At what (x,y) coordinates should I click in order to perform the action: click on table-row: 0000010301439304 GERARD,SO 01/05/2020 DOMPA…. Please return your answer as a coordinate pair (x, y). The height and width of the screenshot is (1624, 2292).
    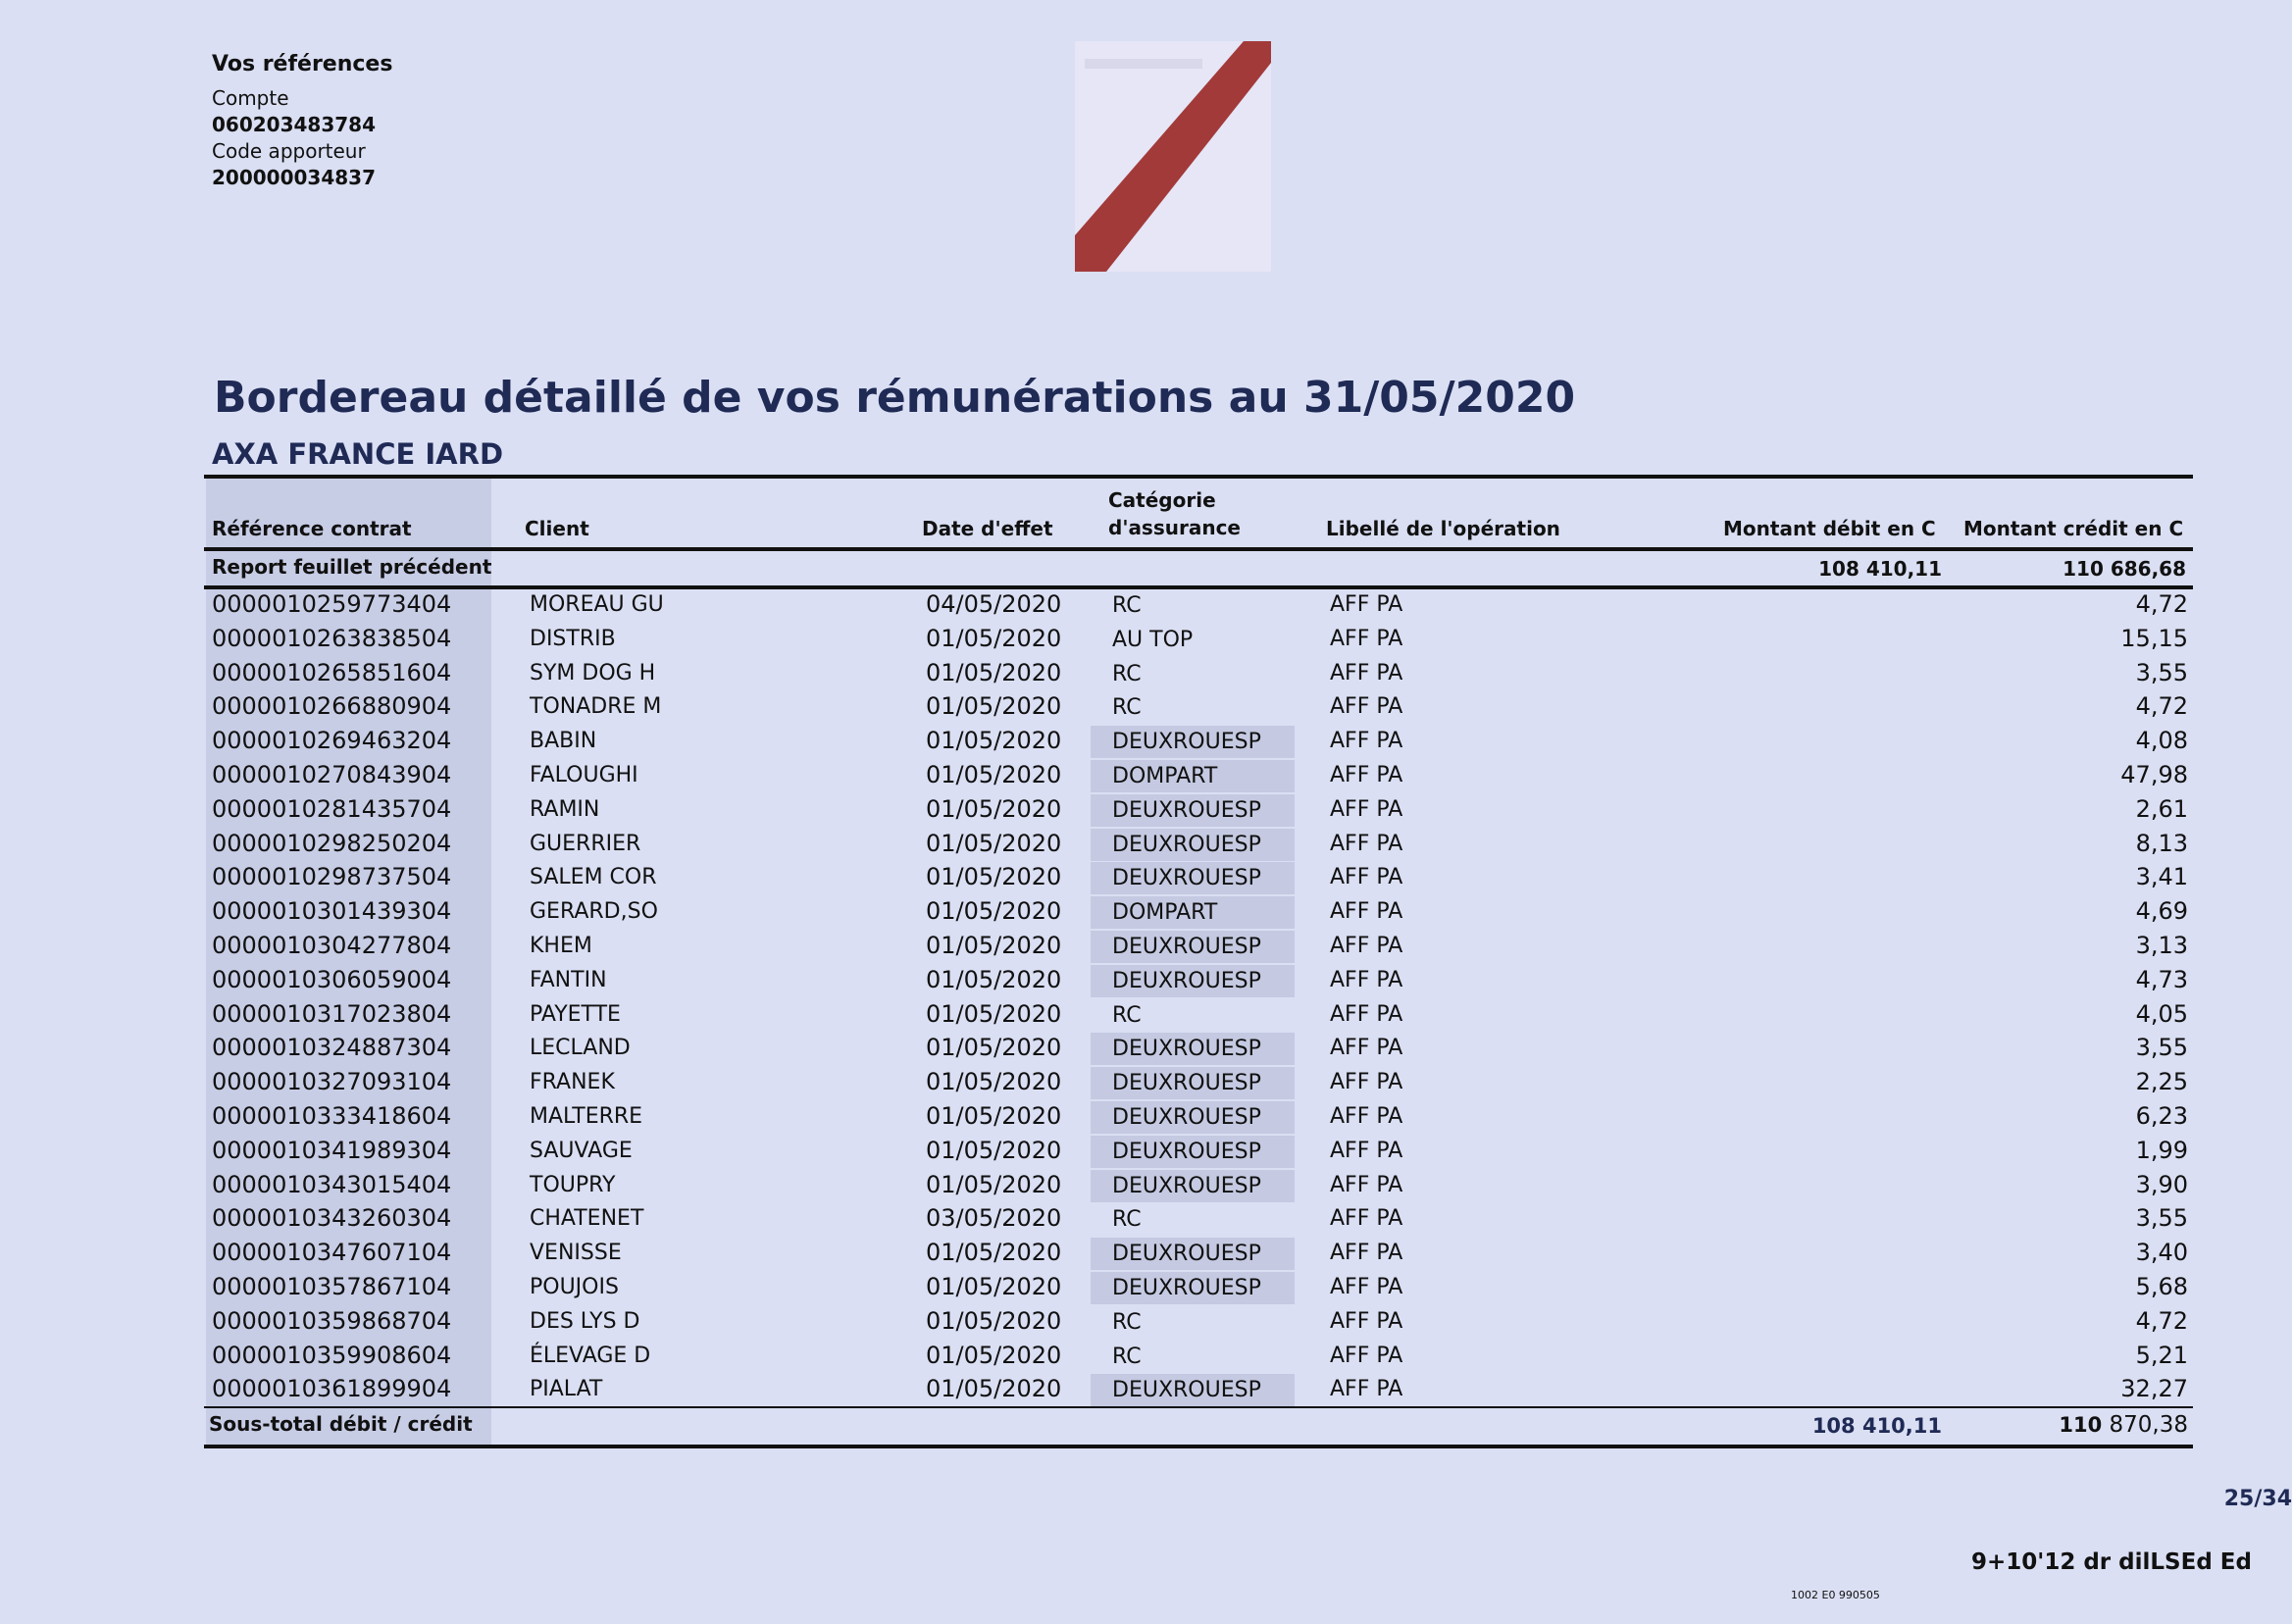
    Looking at the image, I should click on (1146, 912).